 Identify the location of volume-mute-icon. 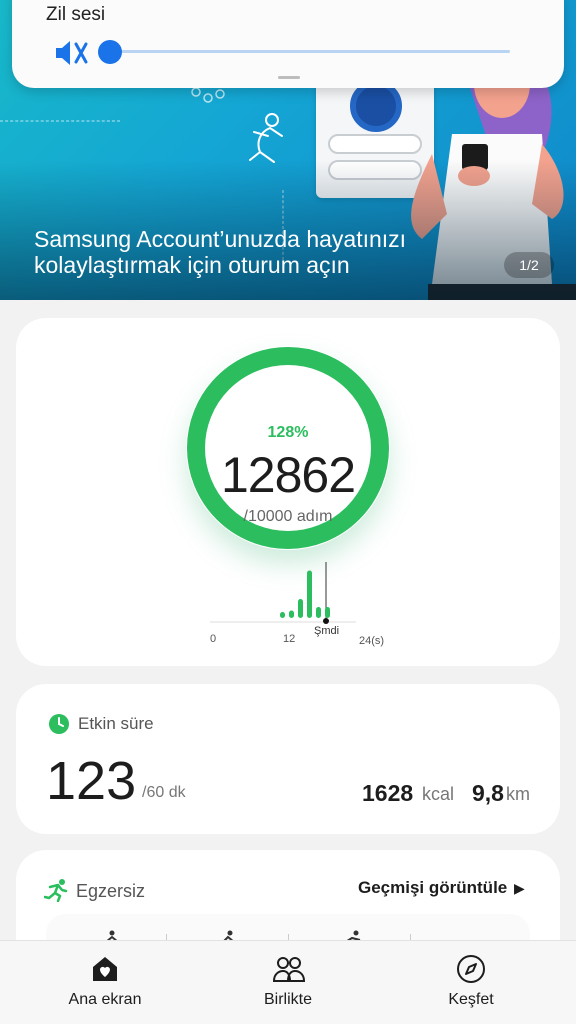
(74, 53).